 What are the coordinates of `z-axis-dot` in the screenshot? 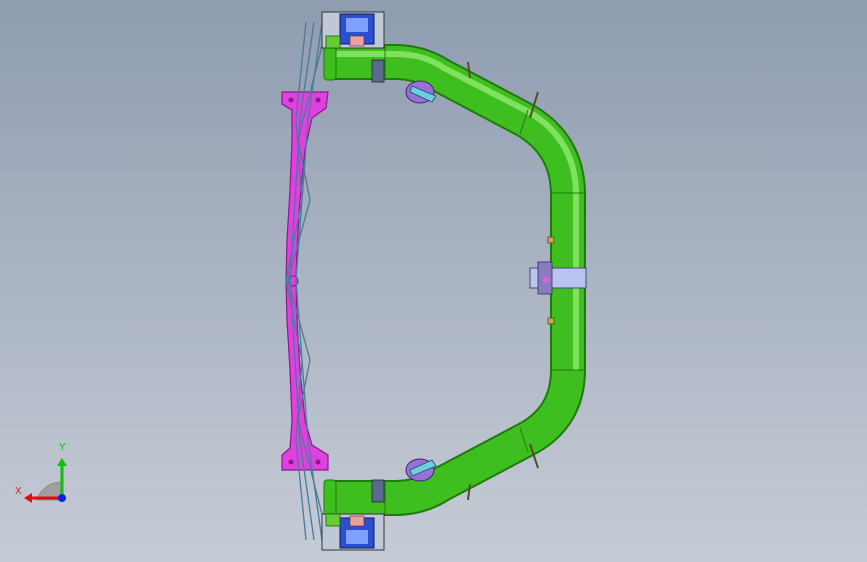 It's located at (62, 498).